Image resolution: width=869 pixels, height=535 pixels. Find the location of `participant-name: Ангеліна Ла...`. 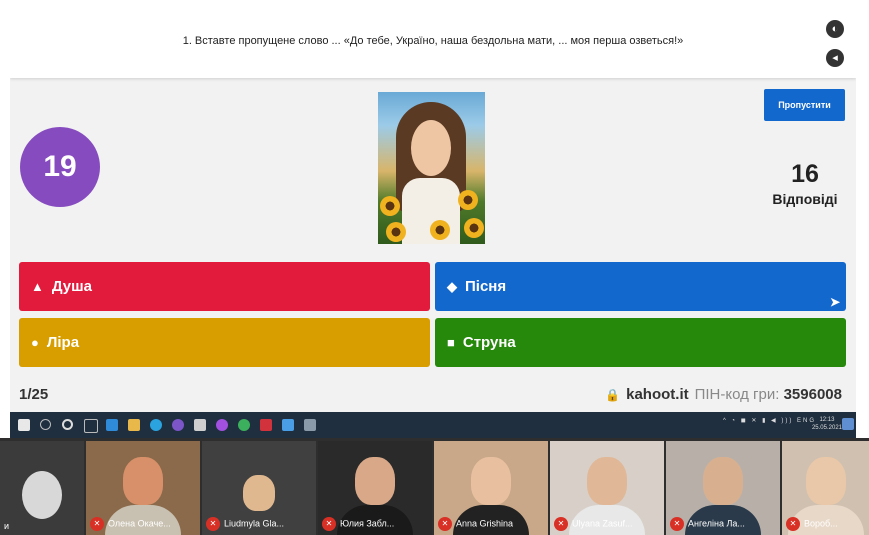

participant-name: Ангеліна Ла... is located at coordinates (716, 523).